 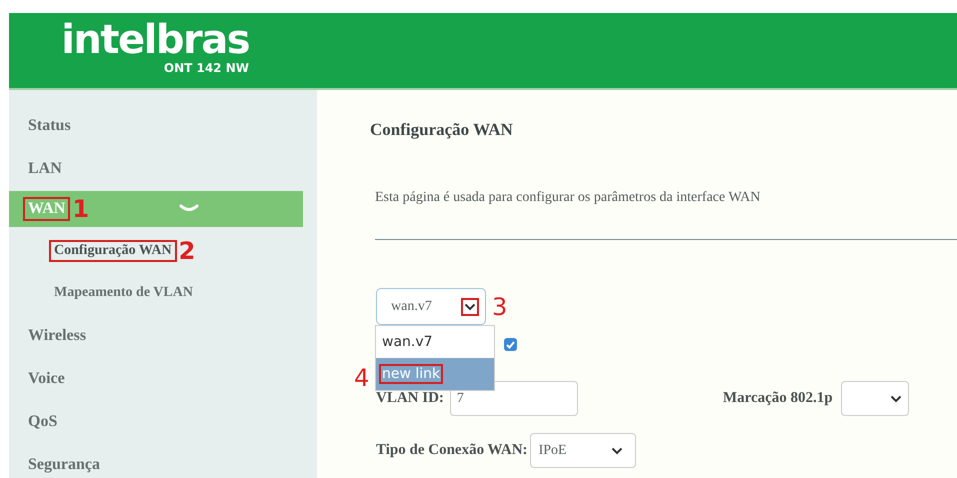 I want to click on link-select: wan.v7, so click(x=431, y=306).